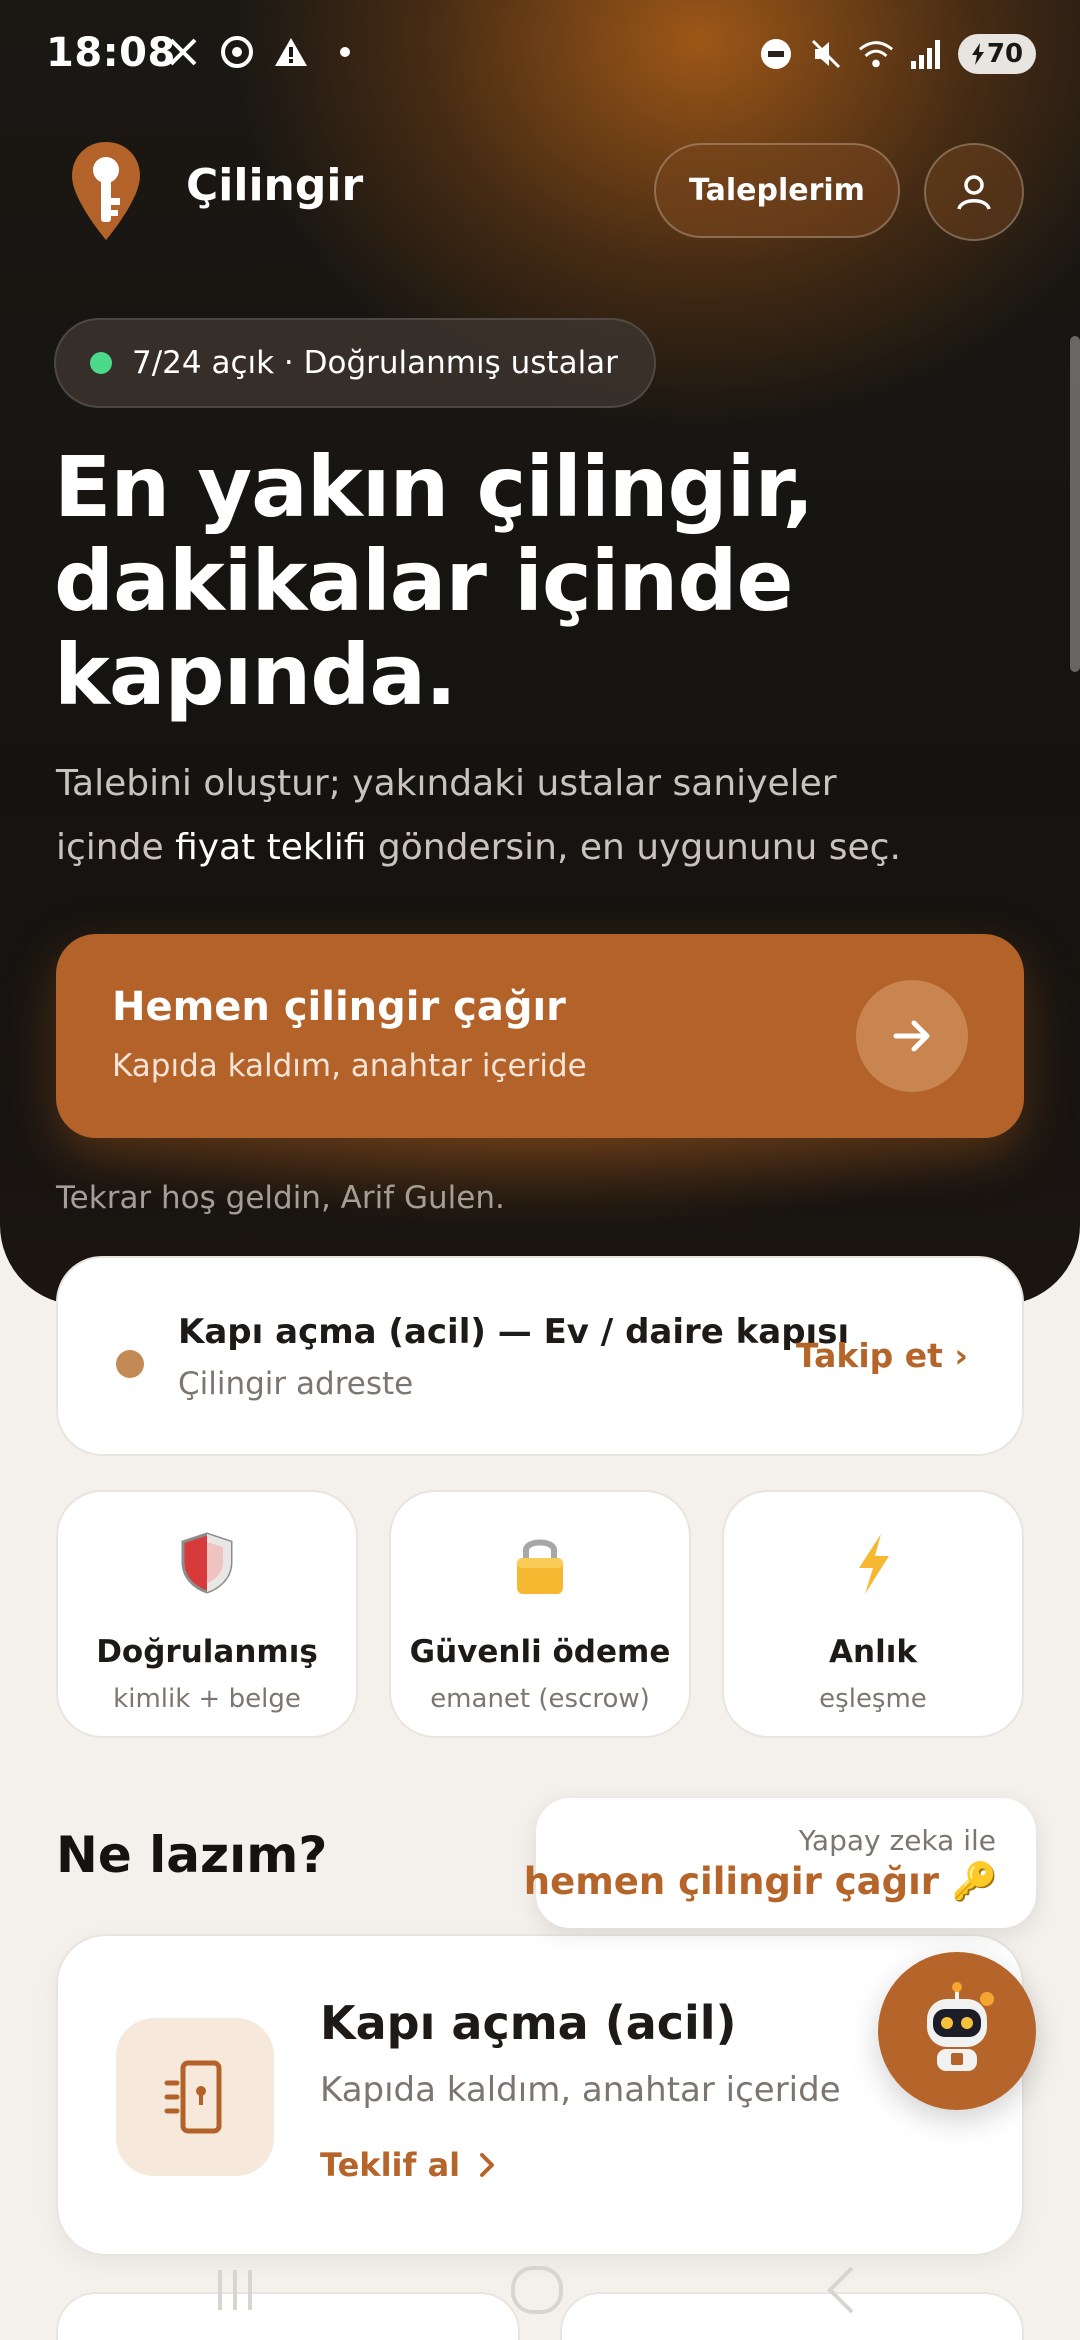  I want to click on battery-icon: 70, so click(997, 54).